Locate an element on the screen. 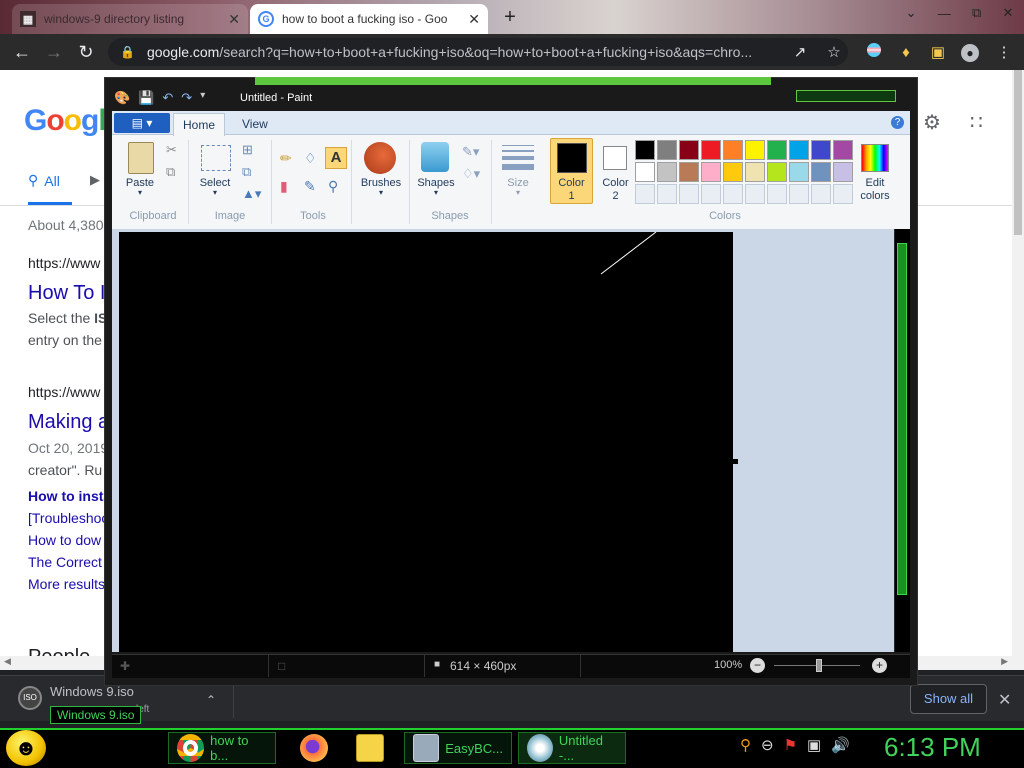 Image resolution: width=1024 pixels, height=768 pixels. restore-icon: ⧉ is located at coordinates (976, 13).